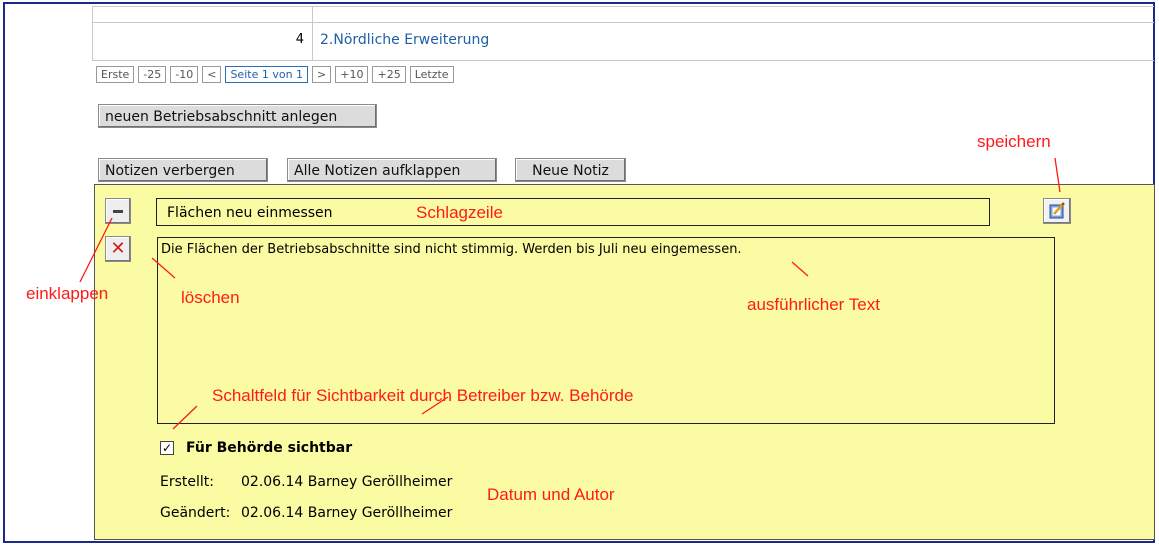  I want to click on authority-visible-checkbox: ✓, so click(167, 448).